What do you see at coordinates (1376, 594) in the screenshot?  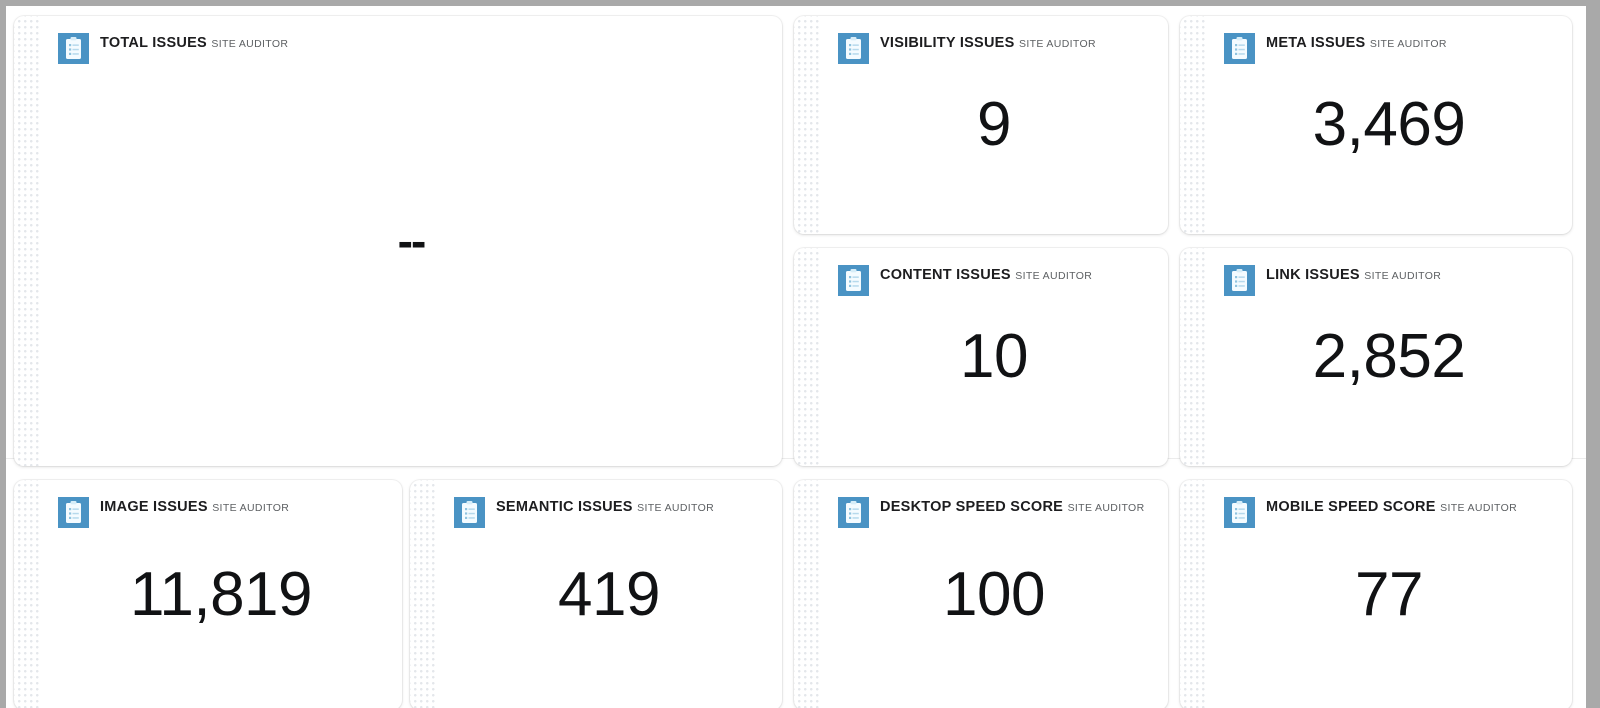 I see `widget-mobile-speed-score: MOBILE SPEED SCORE SITE AUDITOR 77` at bounding box center [1376, 594].